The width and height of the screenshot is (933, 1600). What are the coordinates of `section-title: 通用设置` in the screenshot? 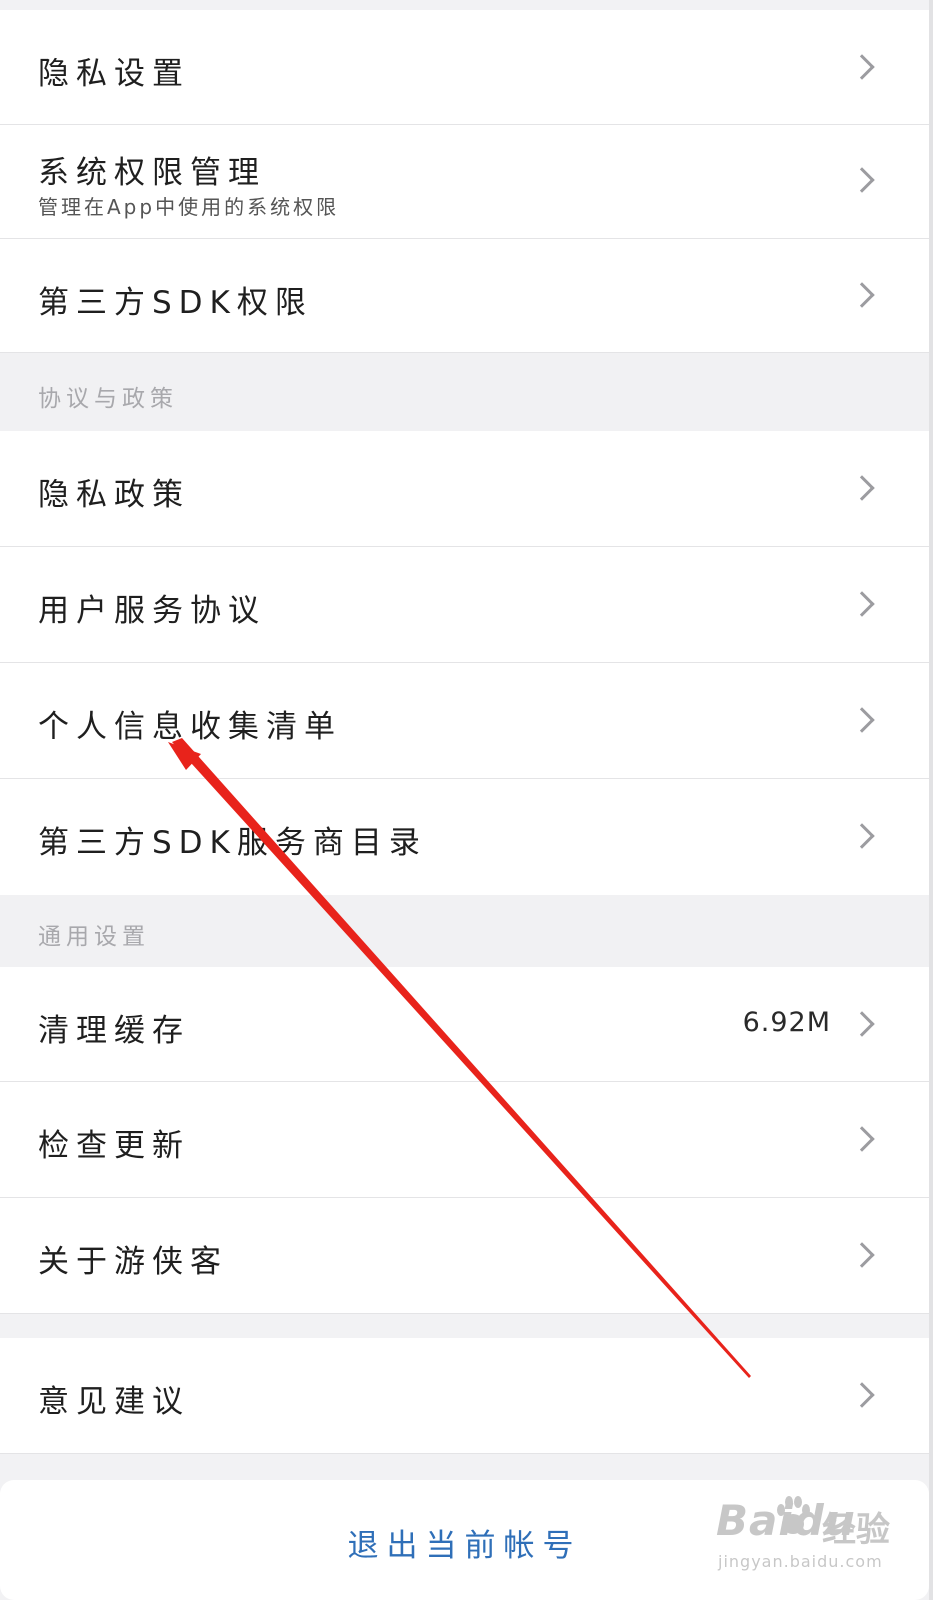 It's located at (94, 937).